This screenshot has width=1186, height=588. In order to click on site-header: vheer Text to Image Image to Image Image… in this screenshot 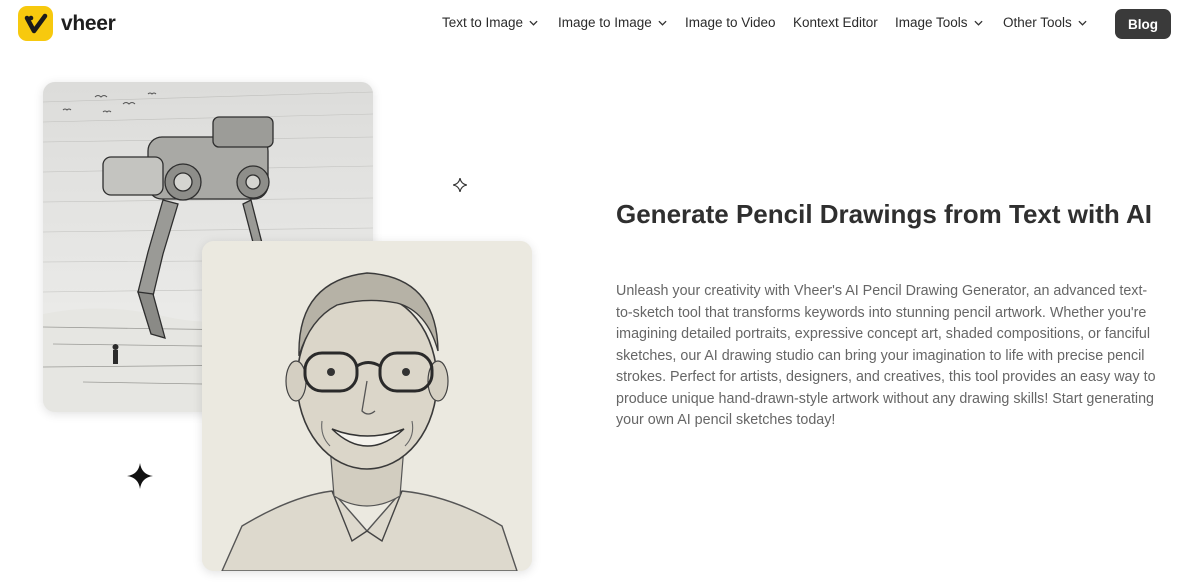, I will do `click(593, 24)`.